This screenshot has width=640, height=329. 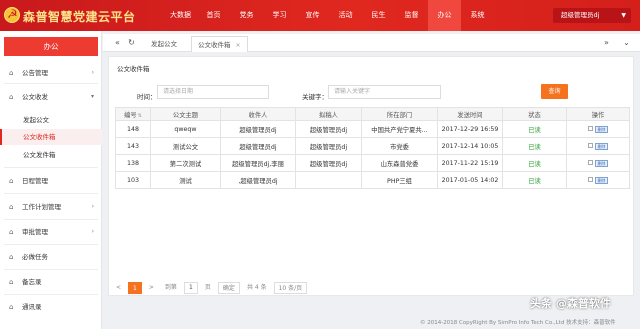 I want to click on refresh-icon: ↻, so click(x=131, y=43).